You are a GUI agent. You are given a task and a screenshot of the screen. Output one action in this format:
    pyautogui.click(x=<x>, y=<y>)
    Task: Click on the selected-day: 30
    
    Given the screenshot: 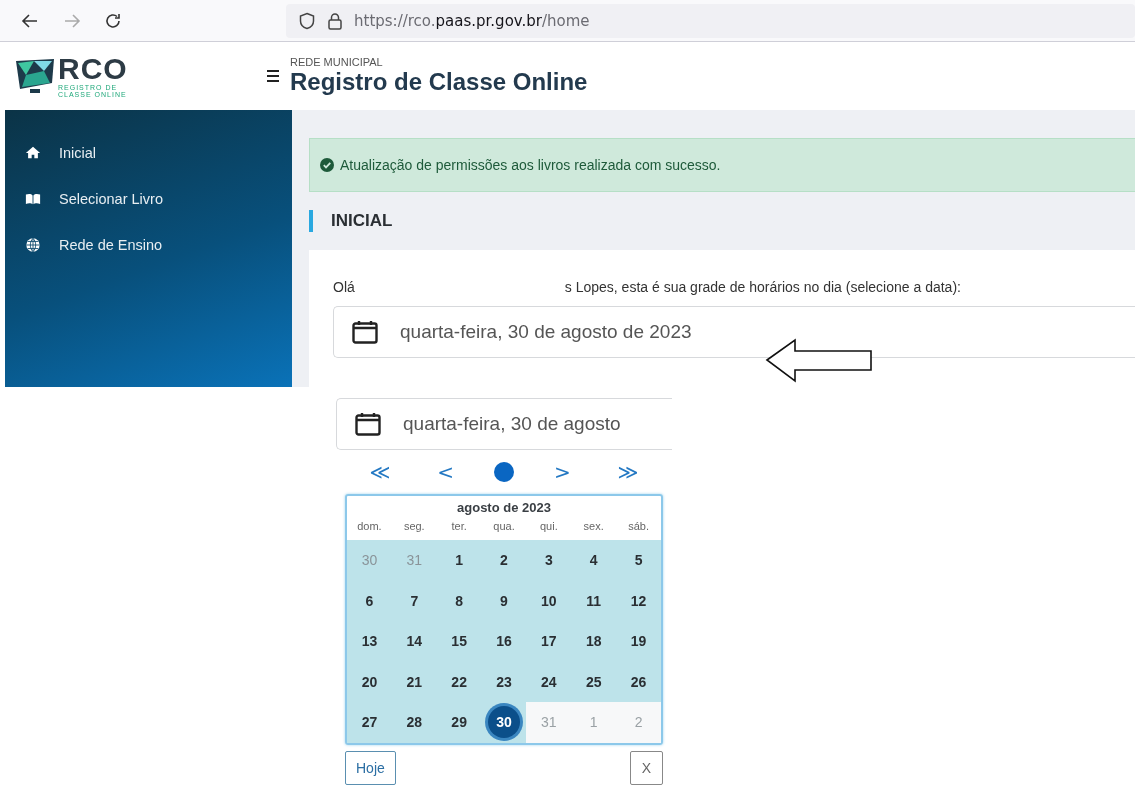 What is the action you would take?
    pyautogui.click(x=504, y=722)
    